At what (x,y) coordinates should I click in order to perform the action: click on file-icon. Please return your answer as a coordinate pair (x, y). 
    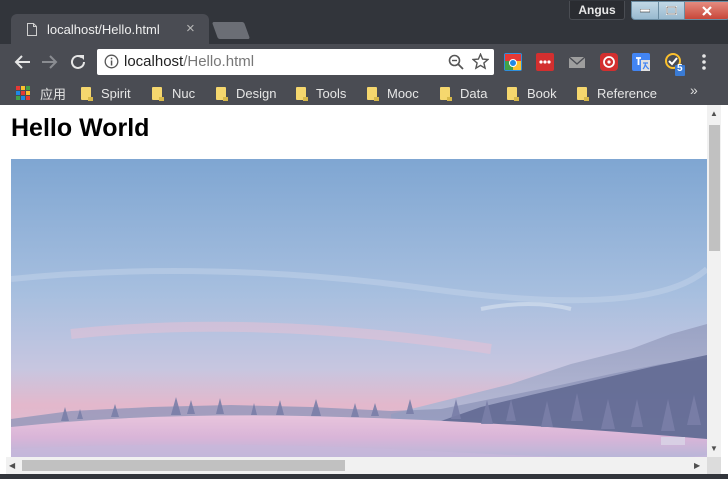
    Looking at the image, I should click on (32, 29).